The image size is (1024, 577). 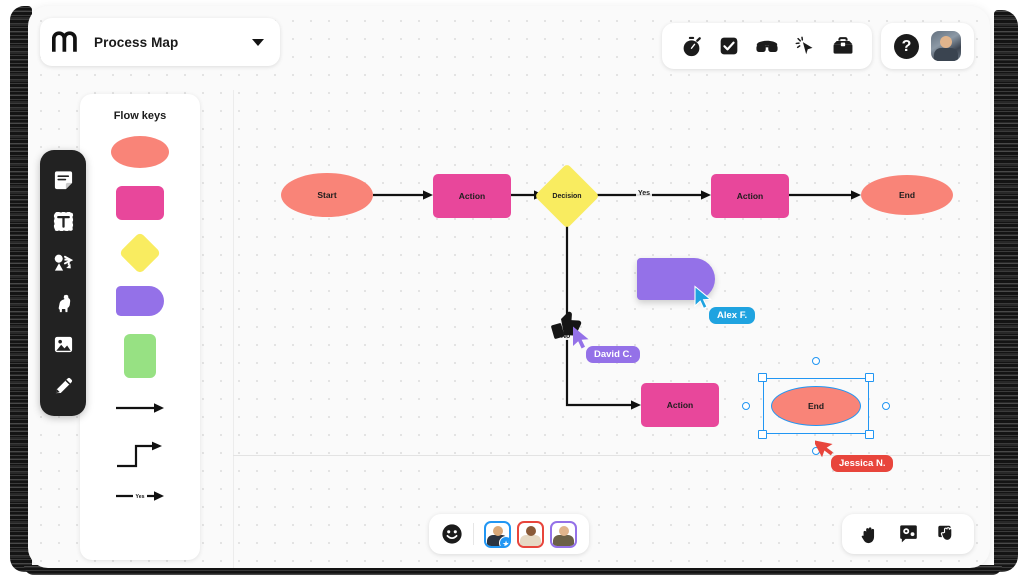 What do you see at coordinates (452, 534) in the screenshot?
I see `smiley-icon` at bounding box center [452, 534].